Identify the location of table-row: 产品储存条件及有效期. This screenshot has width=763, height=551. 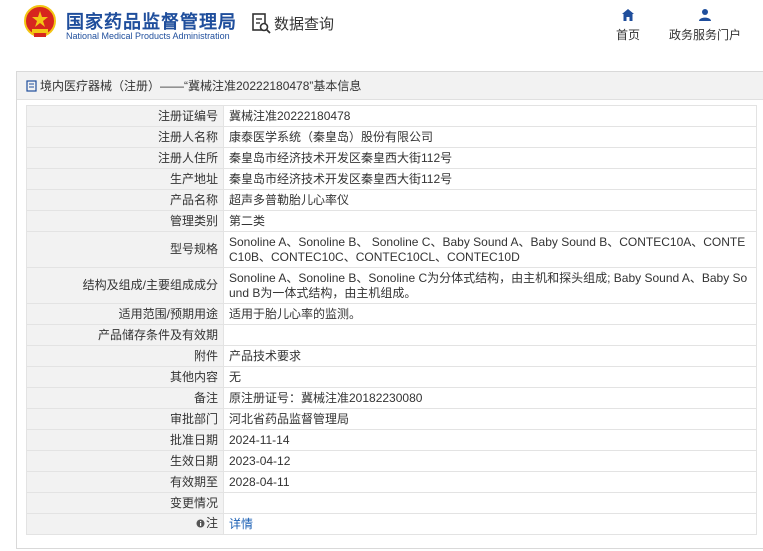
(391, 335).